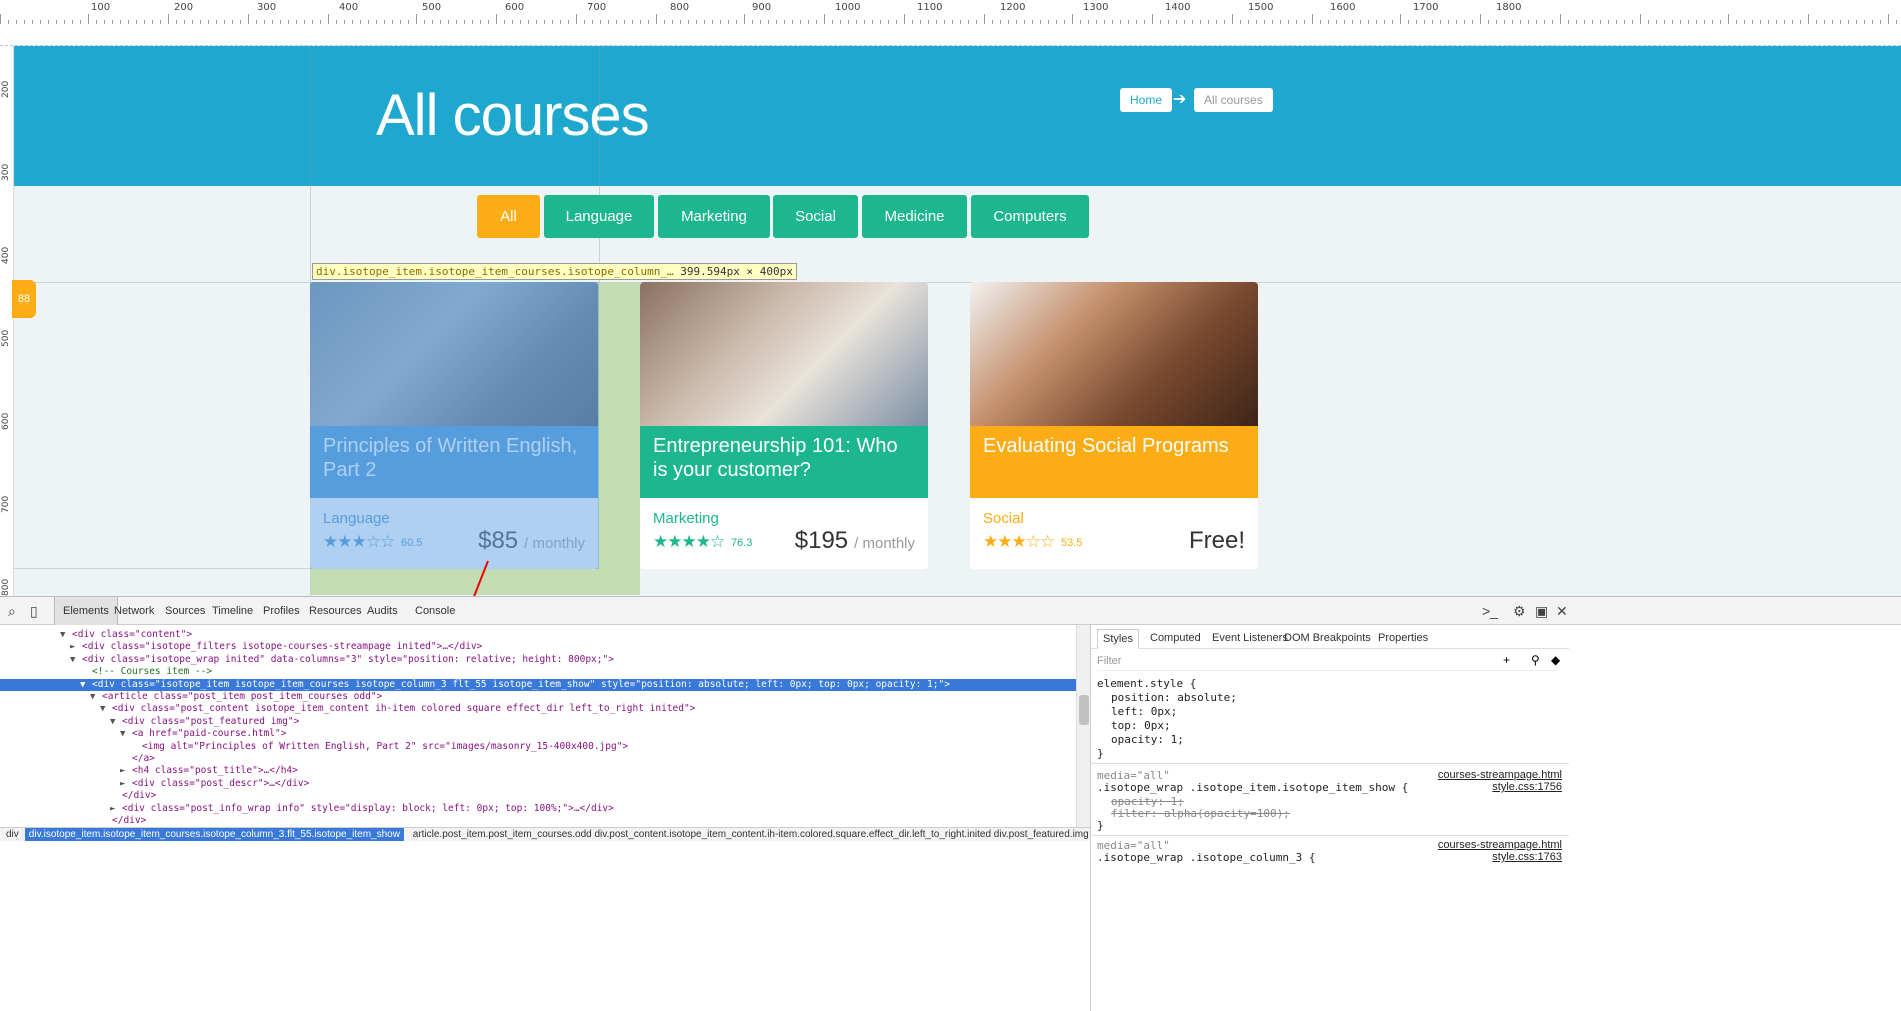 This screenshot has width=1901, height=1011. Describe the element at coordinates (884, 543) in the screenshot. I see `price-period: / monthly` at that location.